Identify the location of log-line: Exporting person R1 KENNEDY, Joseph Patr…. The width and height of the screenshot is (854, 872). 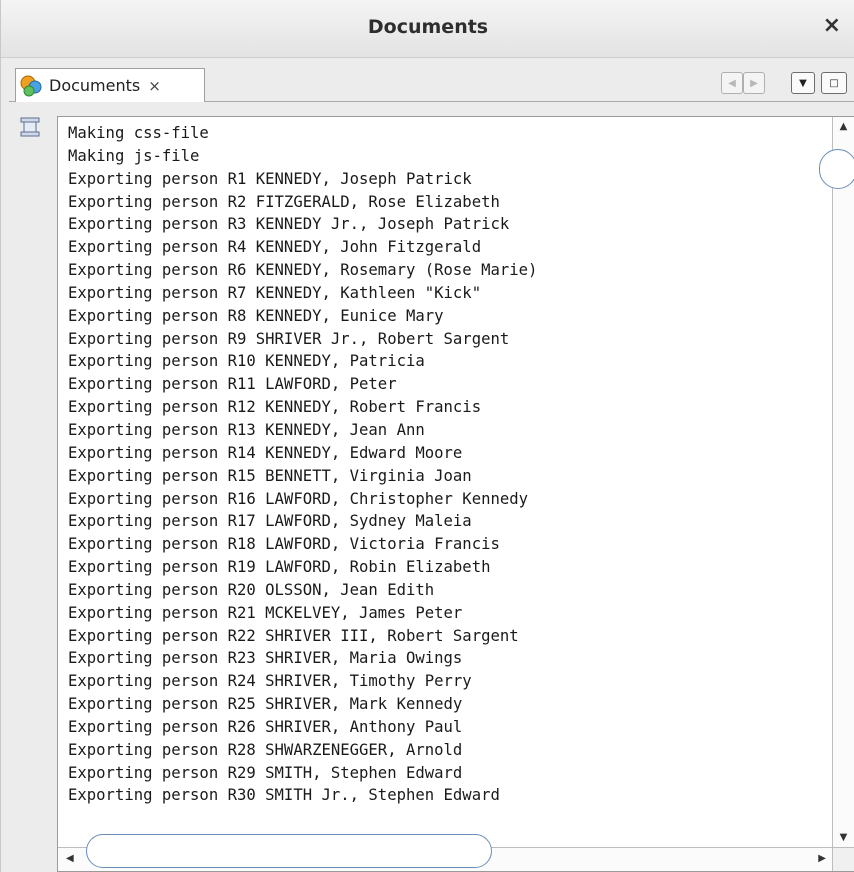
(270, 178).